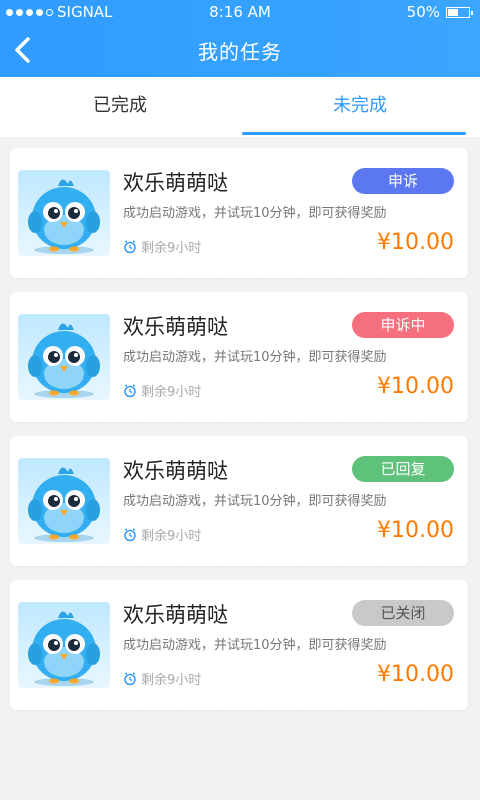 The image size is (480, 800). What do you see at coordinates (240, 52) in the screenshot?
I see `page-title: 我的任务` at bounding box center [240, 52].